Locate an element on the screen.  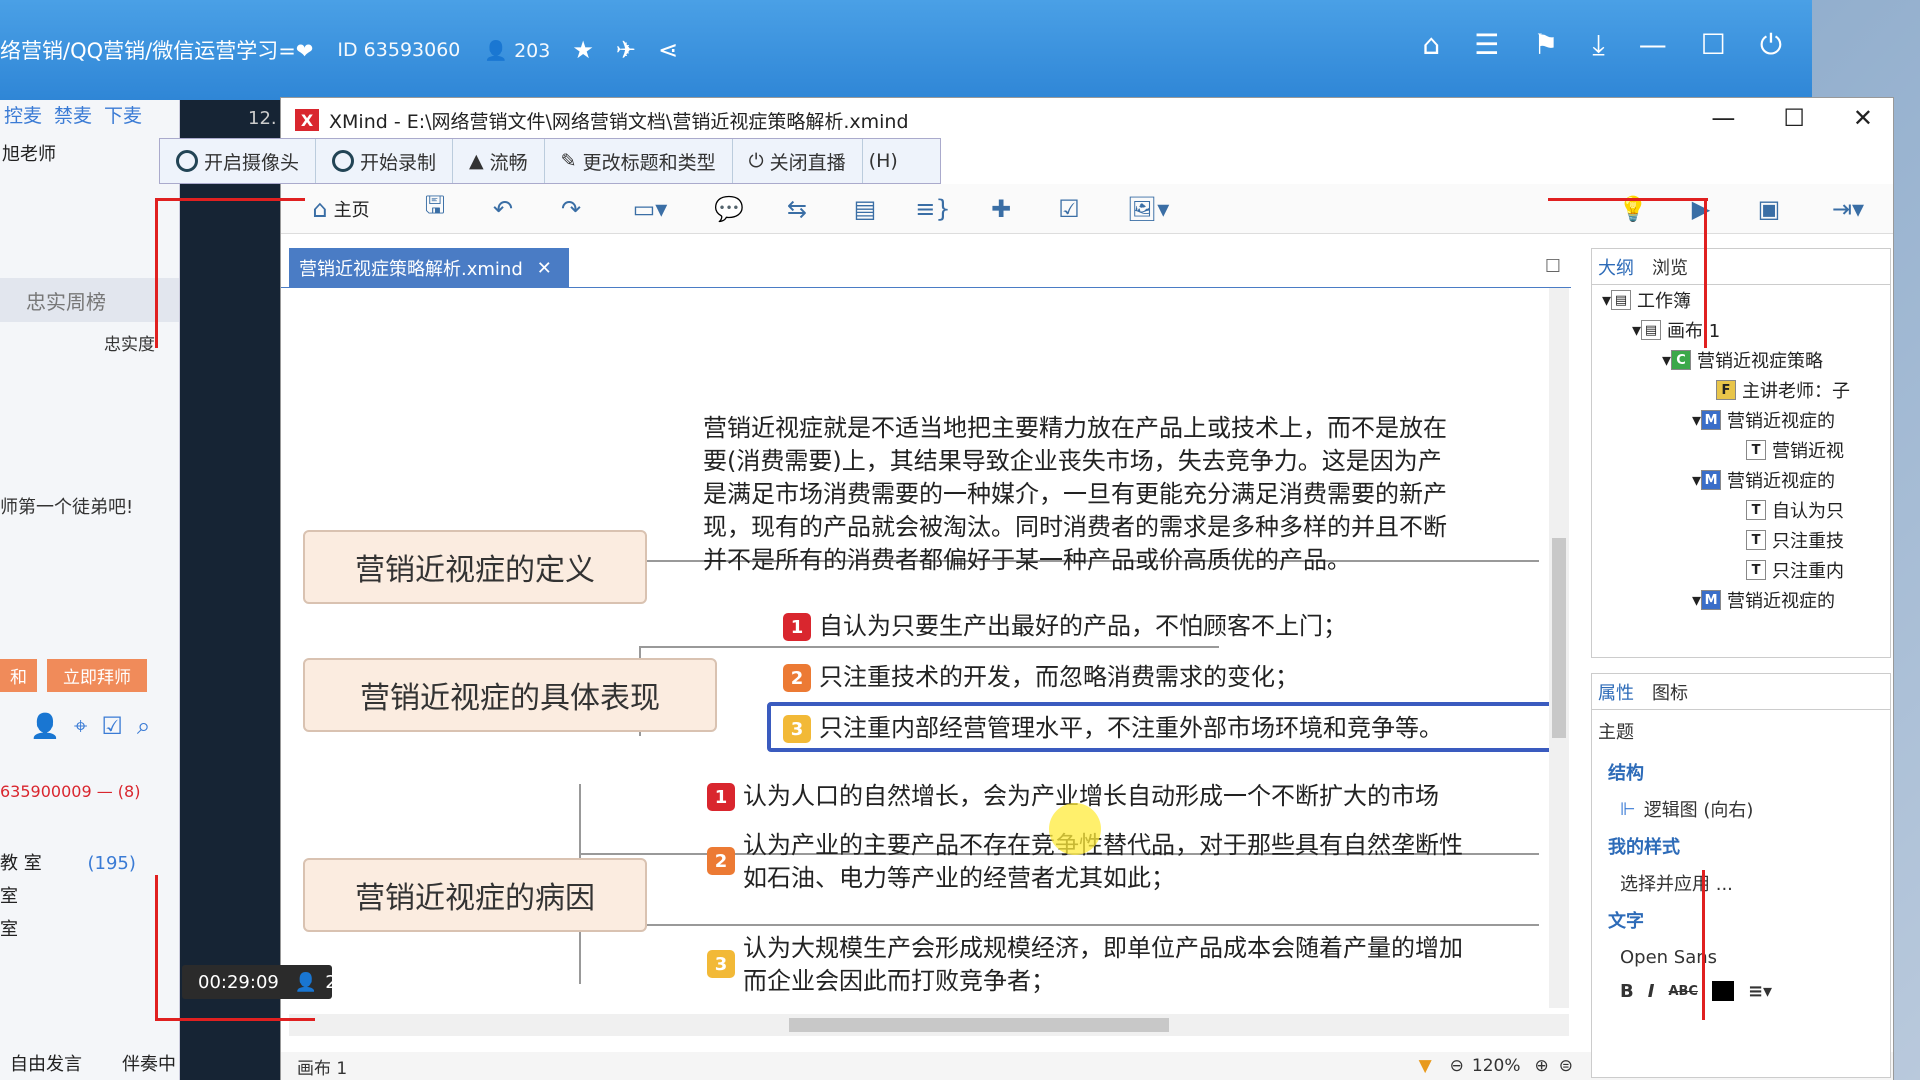
section-text: 文字 is located at coordinates (1741, 920).